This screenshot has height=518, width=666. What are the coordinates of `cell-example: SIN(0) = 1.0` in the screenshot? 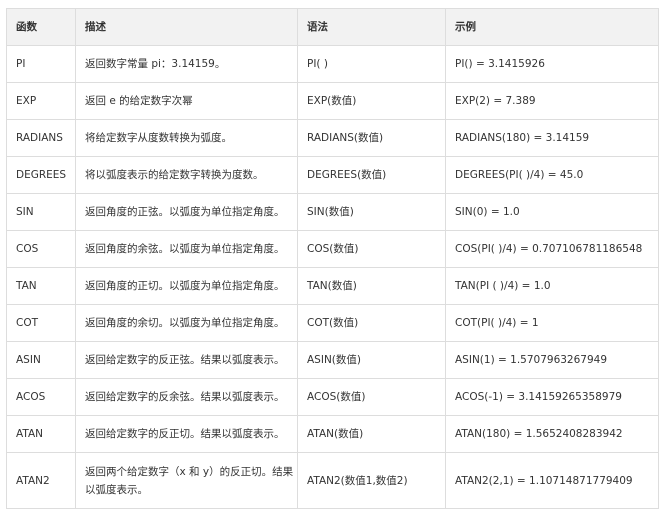 It's located at (552, 212).